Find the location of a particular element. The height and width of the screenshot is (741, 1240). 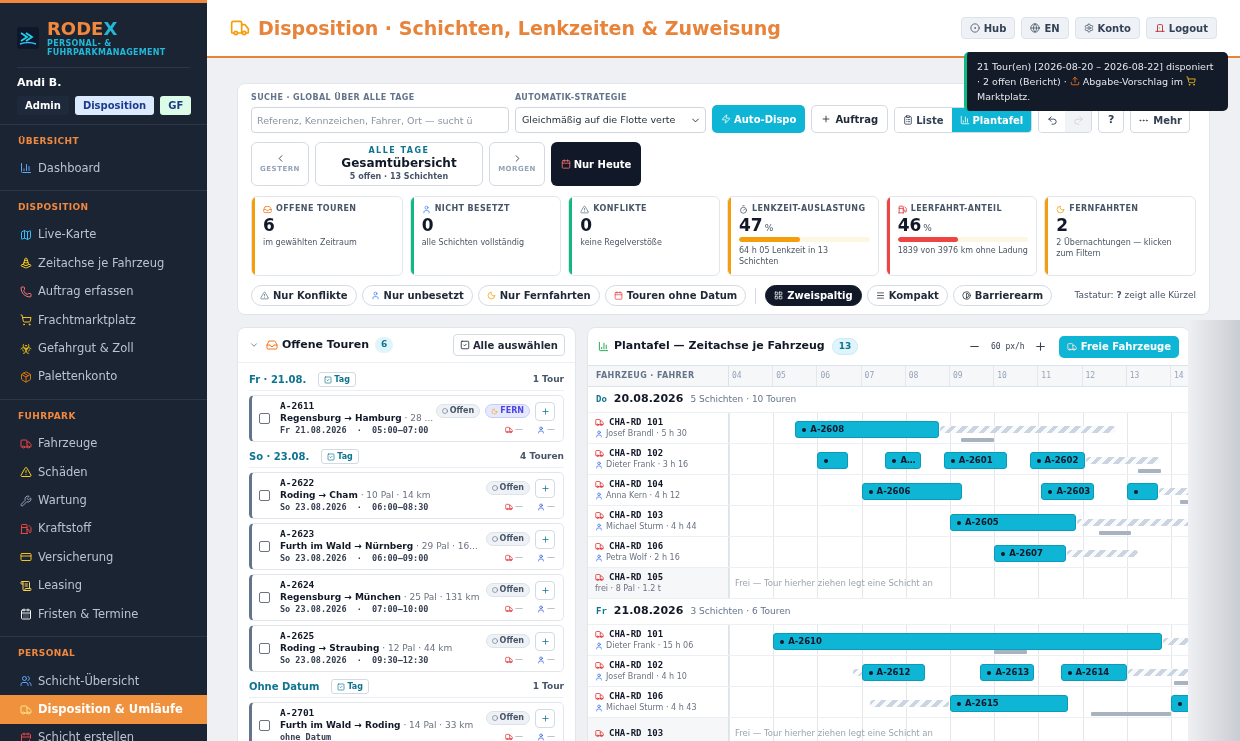

vehicle-plate: CHA-RD 103 is located at coordinates (636, 515).